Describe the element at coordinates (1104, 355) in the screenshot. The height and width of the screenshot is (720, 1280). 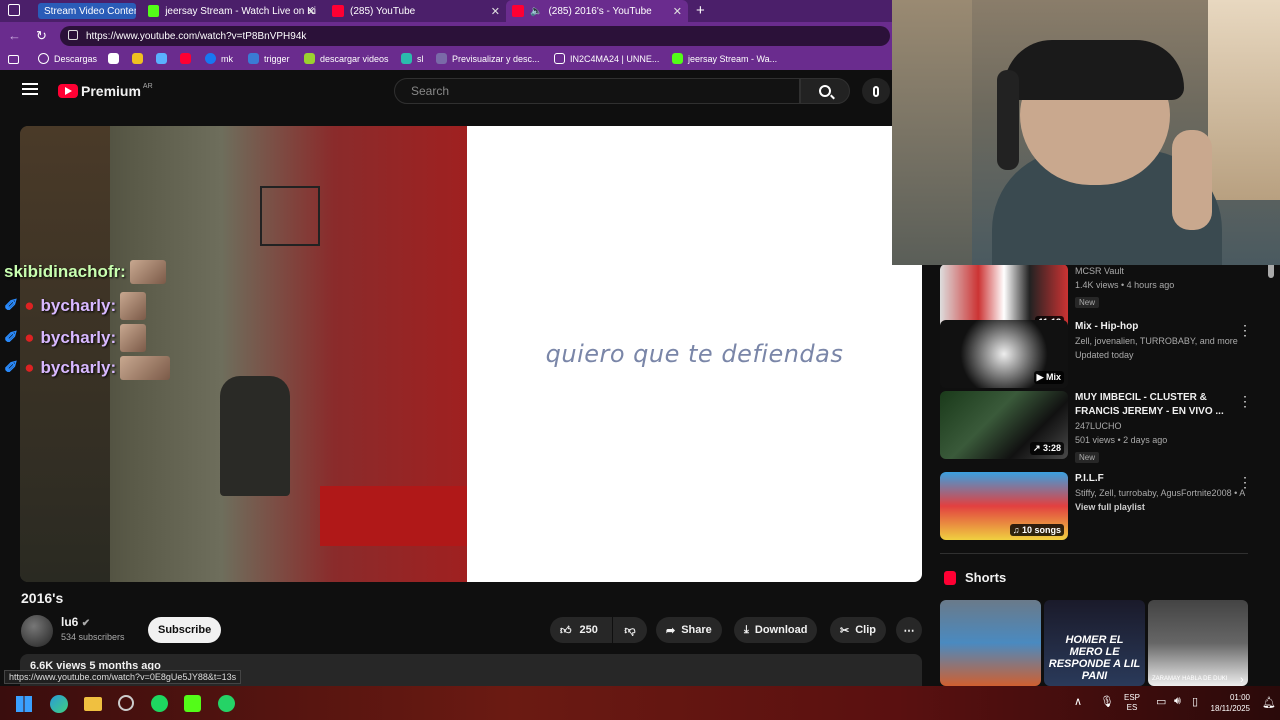
I see `mix-updated: Updated today` at that location.